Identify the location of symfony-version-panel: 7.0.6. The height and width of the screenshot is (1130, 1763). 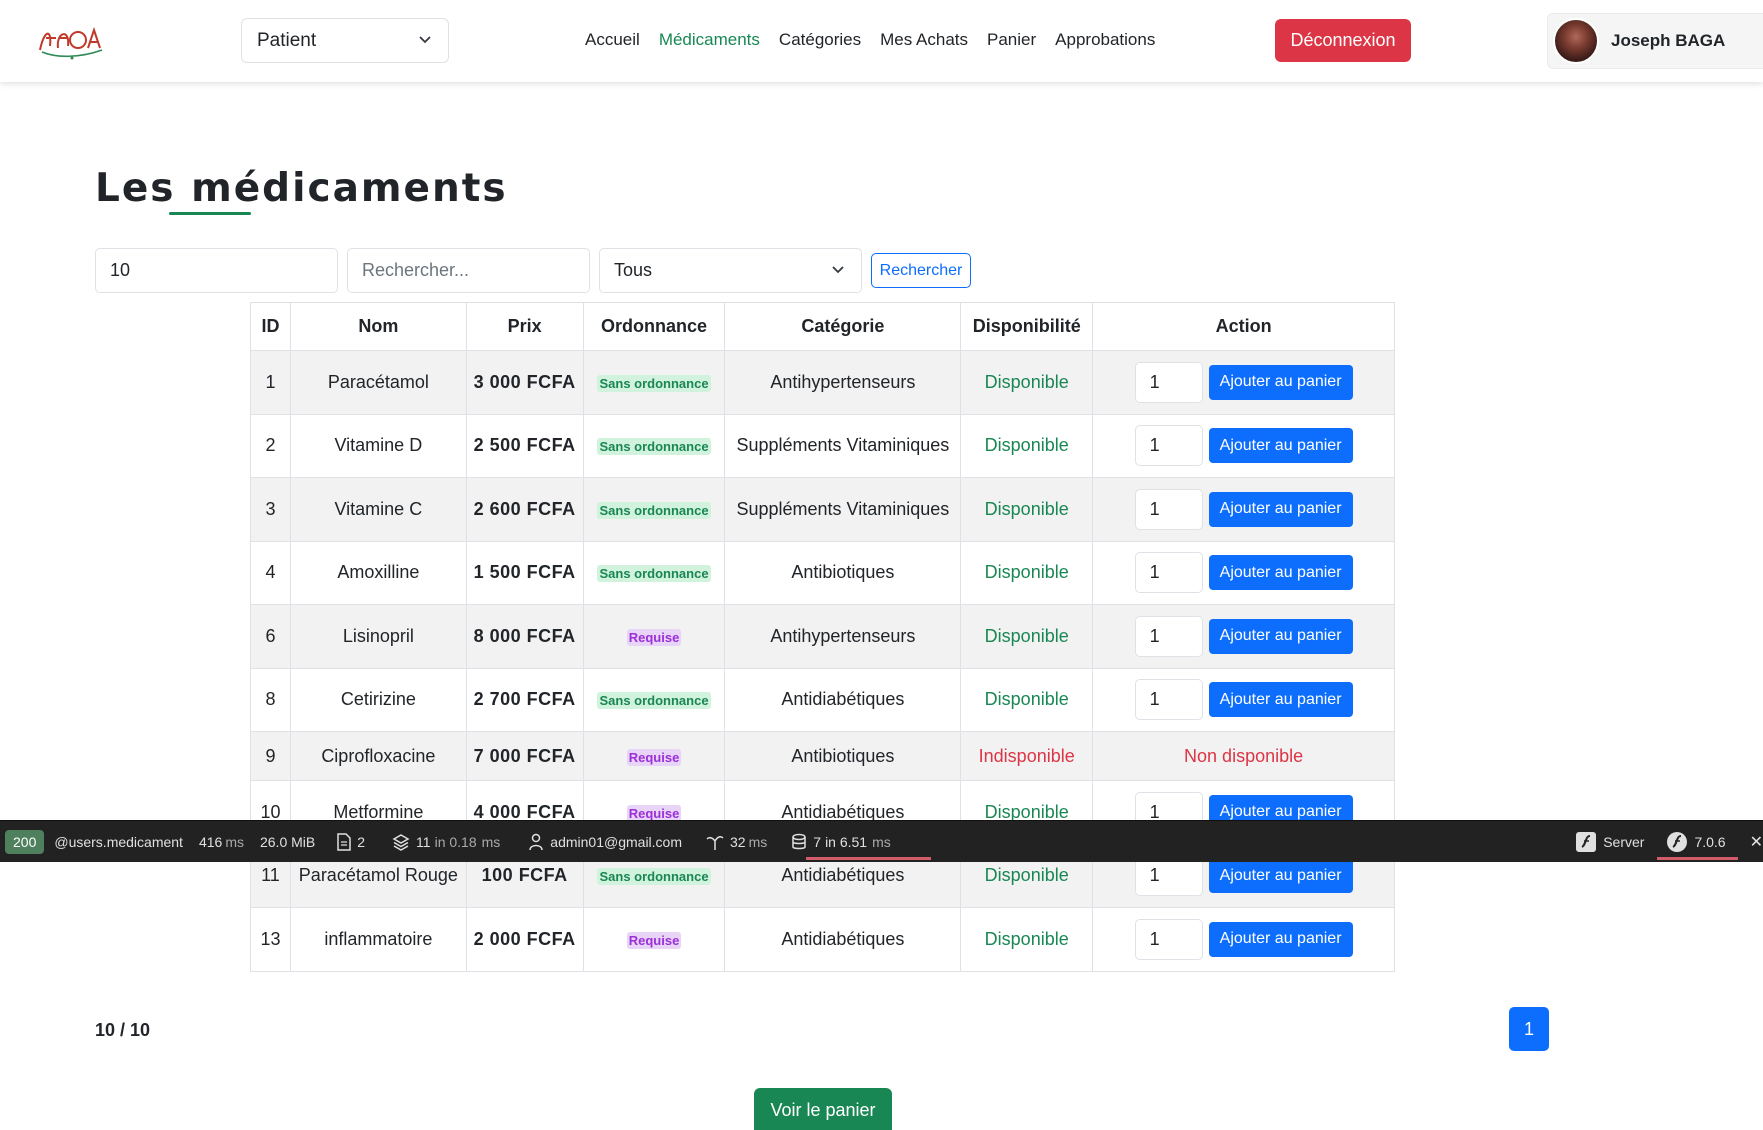
(1696, 842).